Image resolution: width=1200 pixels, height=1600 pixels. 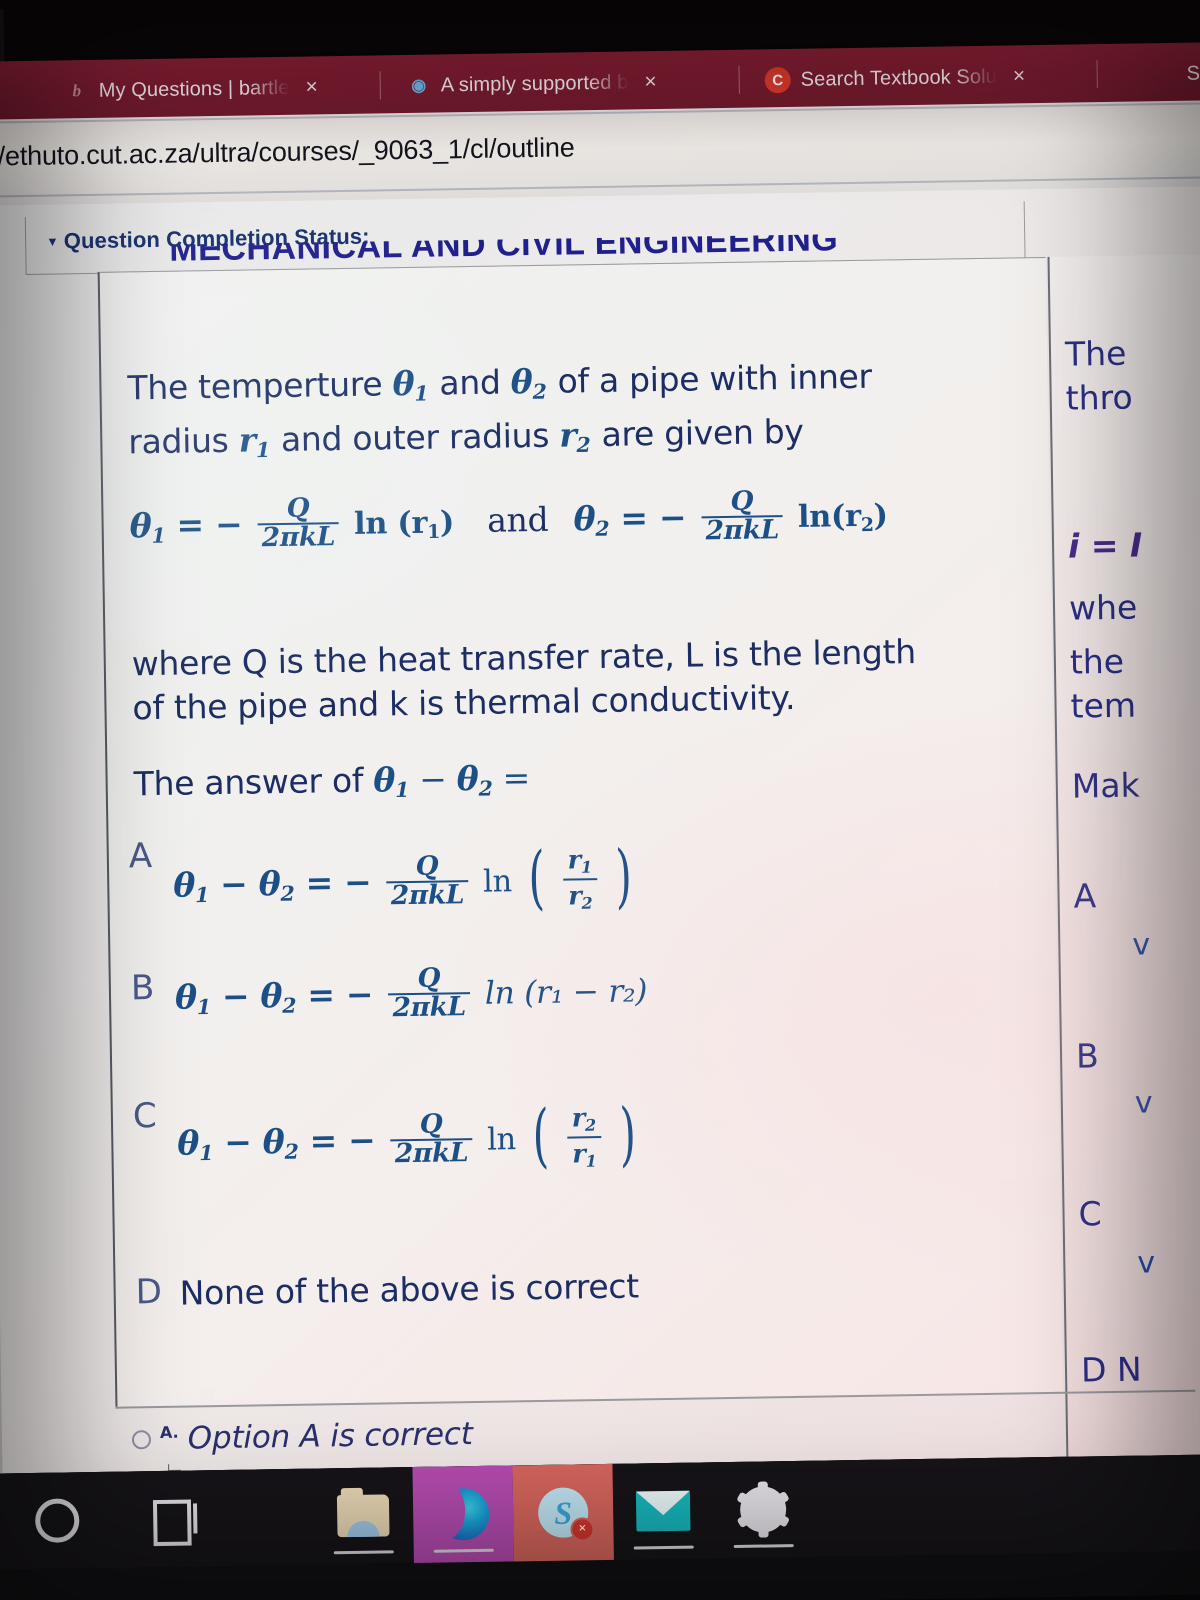 I want to click on mail-icon, so click(x=663, y=1511).